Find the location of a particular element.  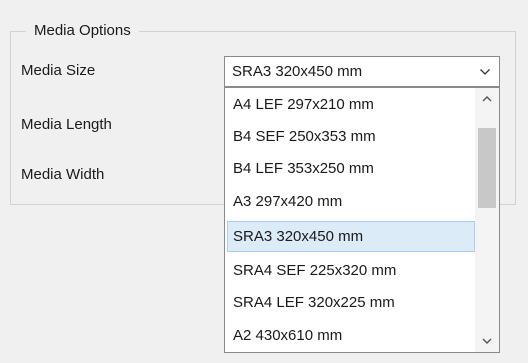

scroll-up-arrow-icon is located at coordinates (487, 99).